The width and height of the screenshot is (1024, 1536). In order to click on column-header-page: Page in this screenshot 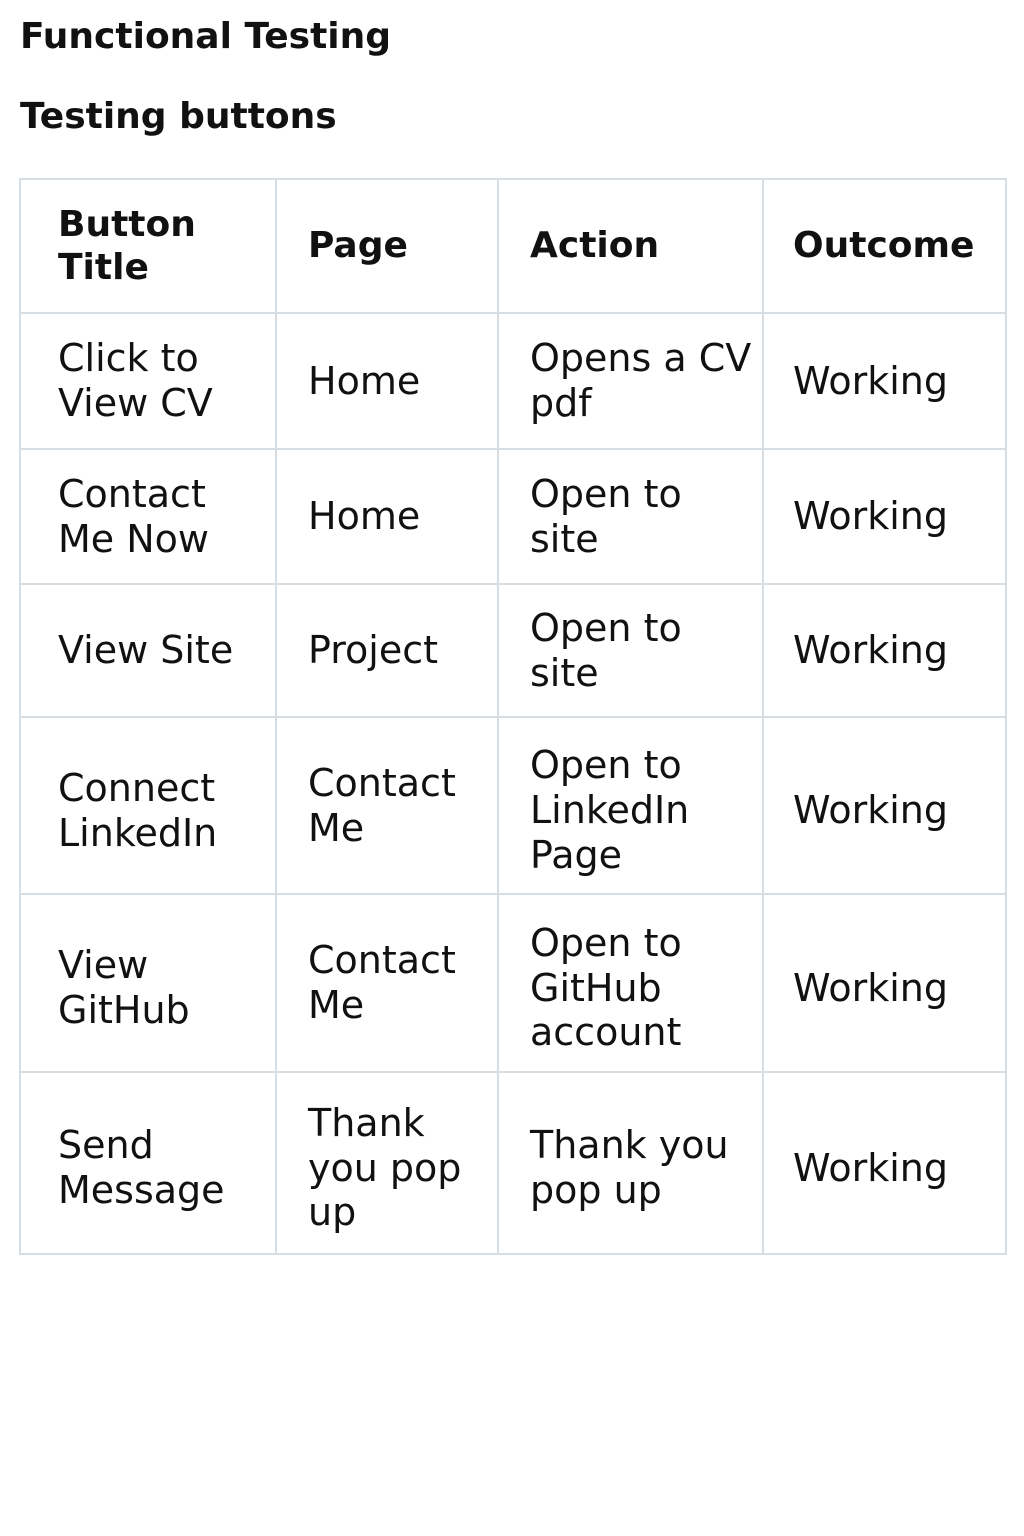, I will do `click(387, 246)`.